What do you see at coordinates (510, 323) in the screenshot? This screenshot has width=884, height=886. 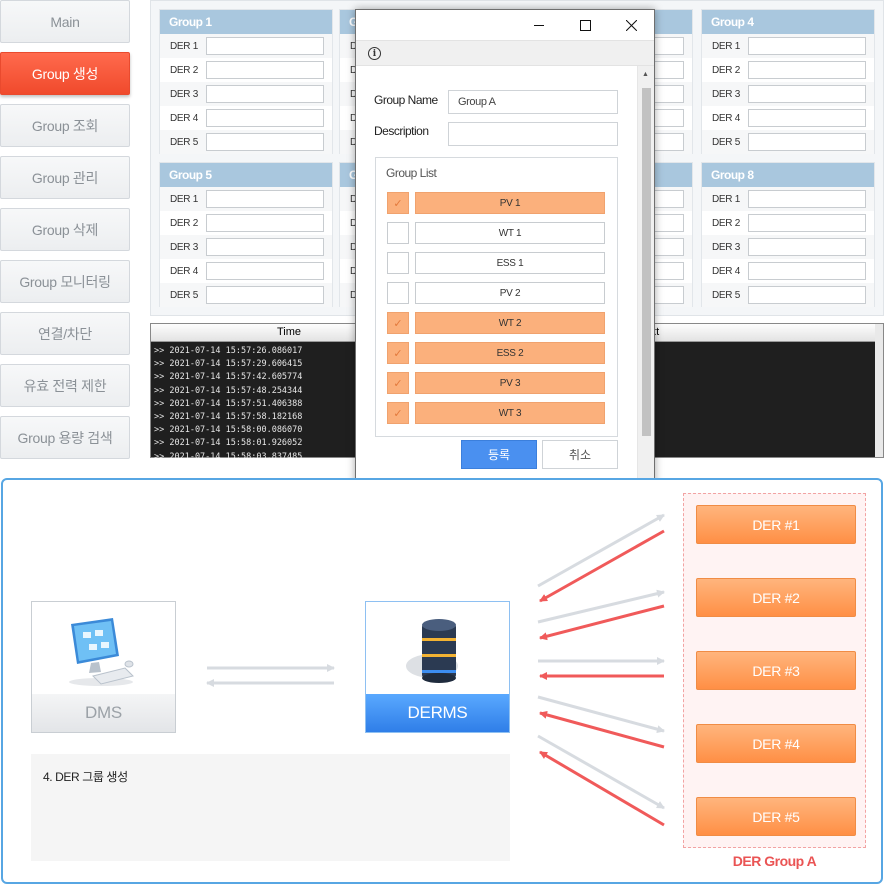 I see `item-name: WT 2` at bounding box center [510, 323].